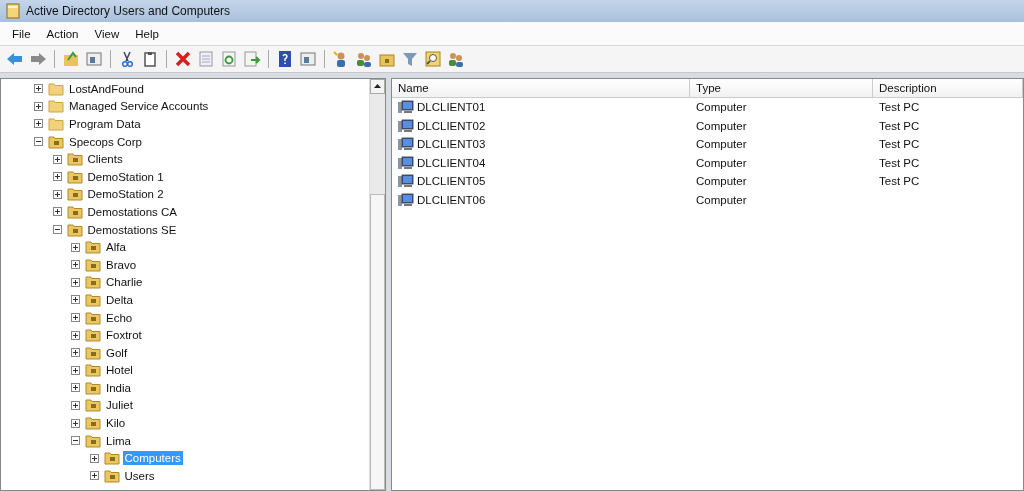 This screenshot has height=491, width=1024. I want to click on scrollbar, so click(377, 284).